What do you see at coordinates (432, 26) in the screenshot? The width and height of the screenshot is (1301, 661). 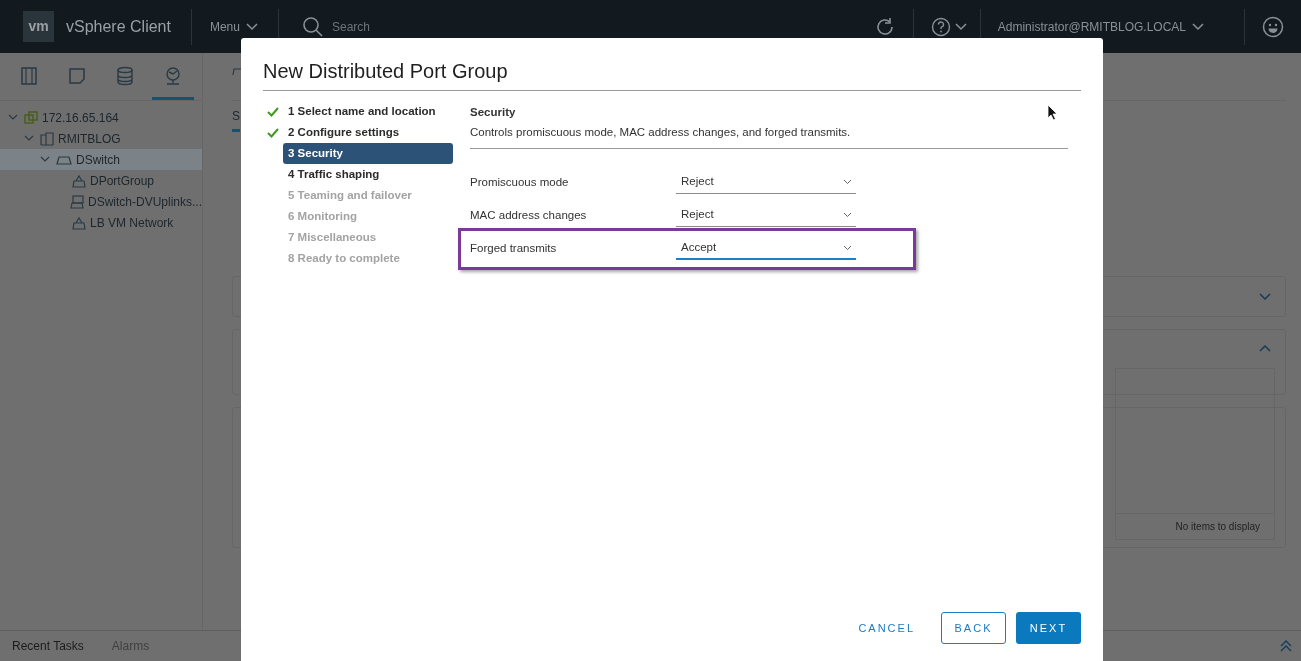 I see `search-field: Search` at bounding box center [432, 26].